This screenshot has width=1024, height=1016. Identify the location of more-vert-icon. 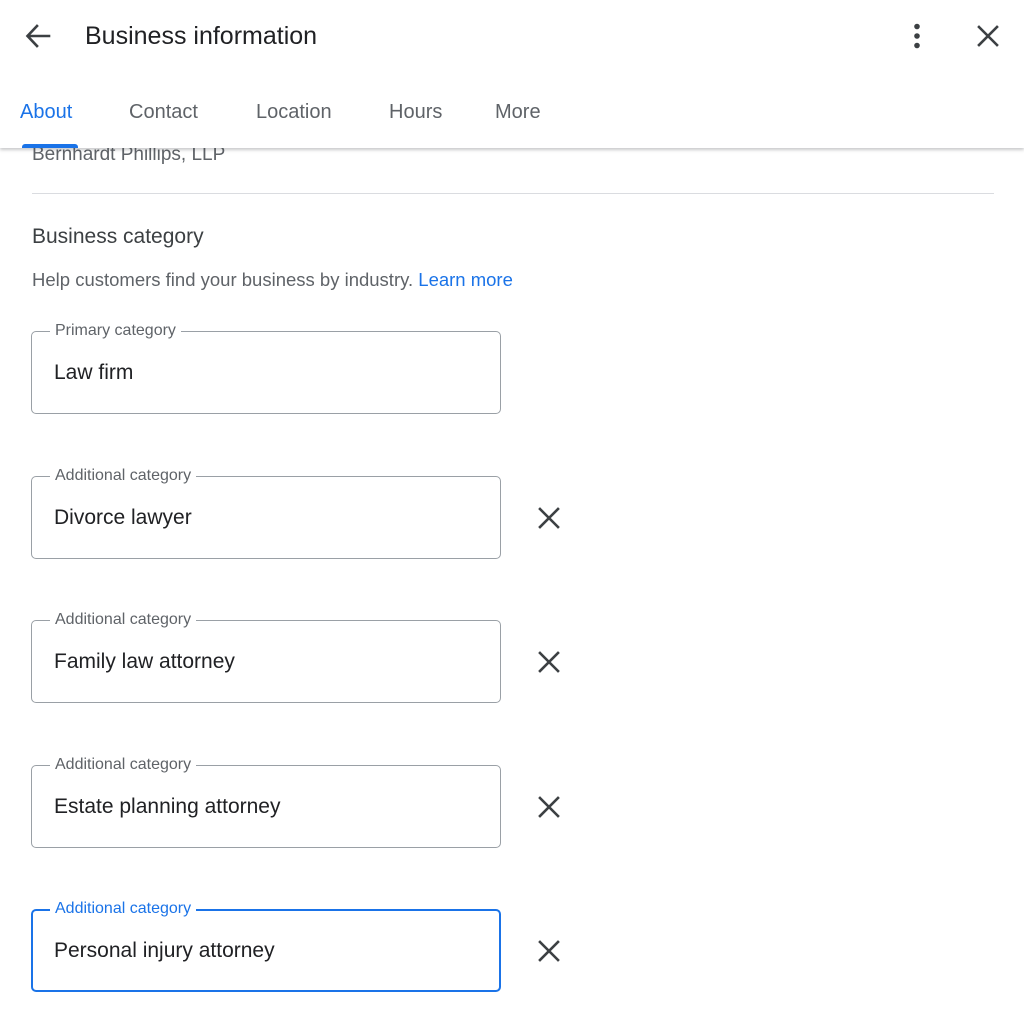
(917, 36).